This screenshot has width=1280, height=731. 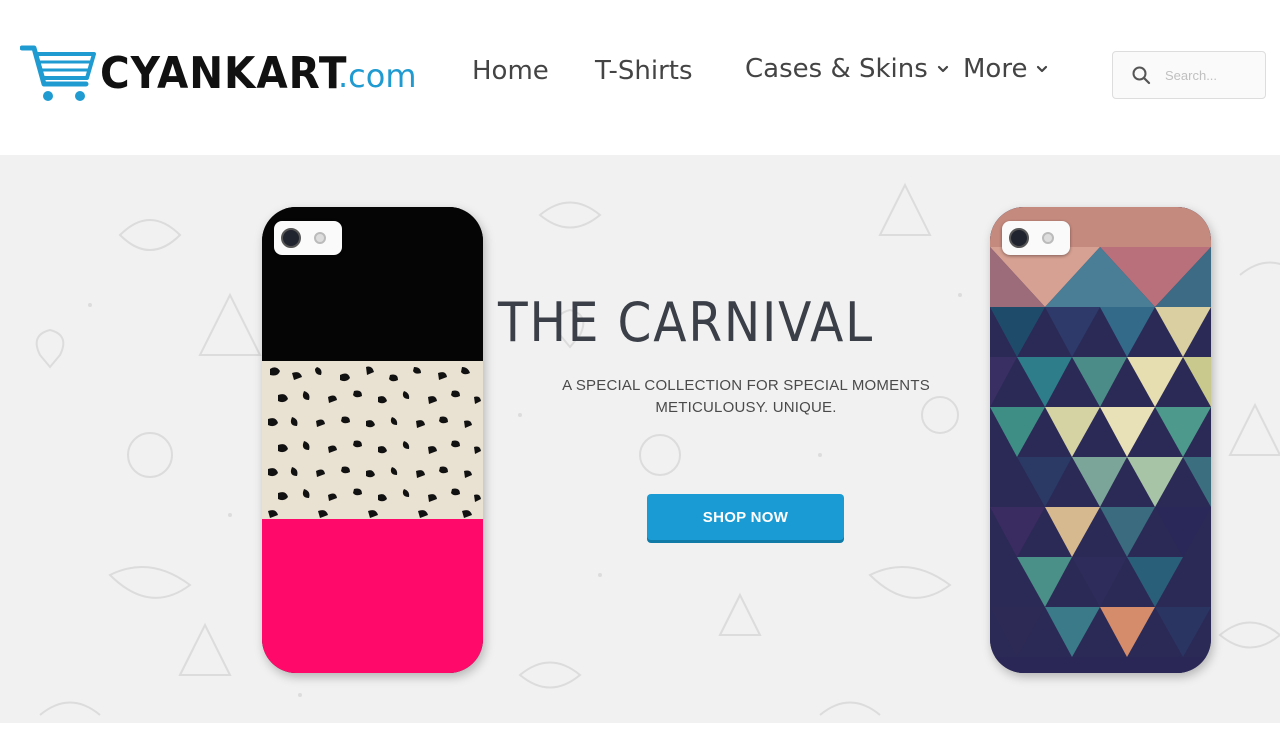 What do you see at coordinates (640, 727) in the screenshot?
I see `page-bottom-strip` at bounding box center [640, 727].